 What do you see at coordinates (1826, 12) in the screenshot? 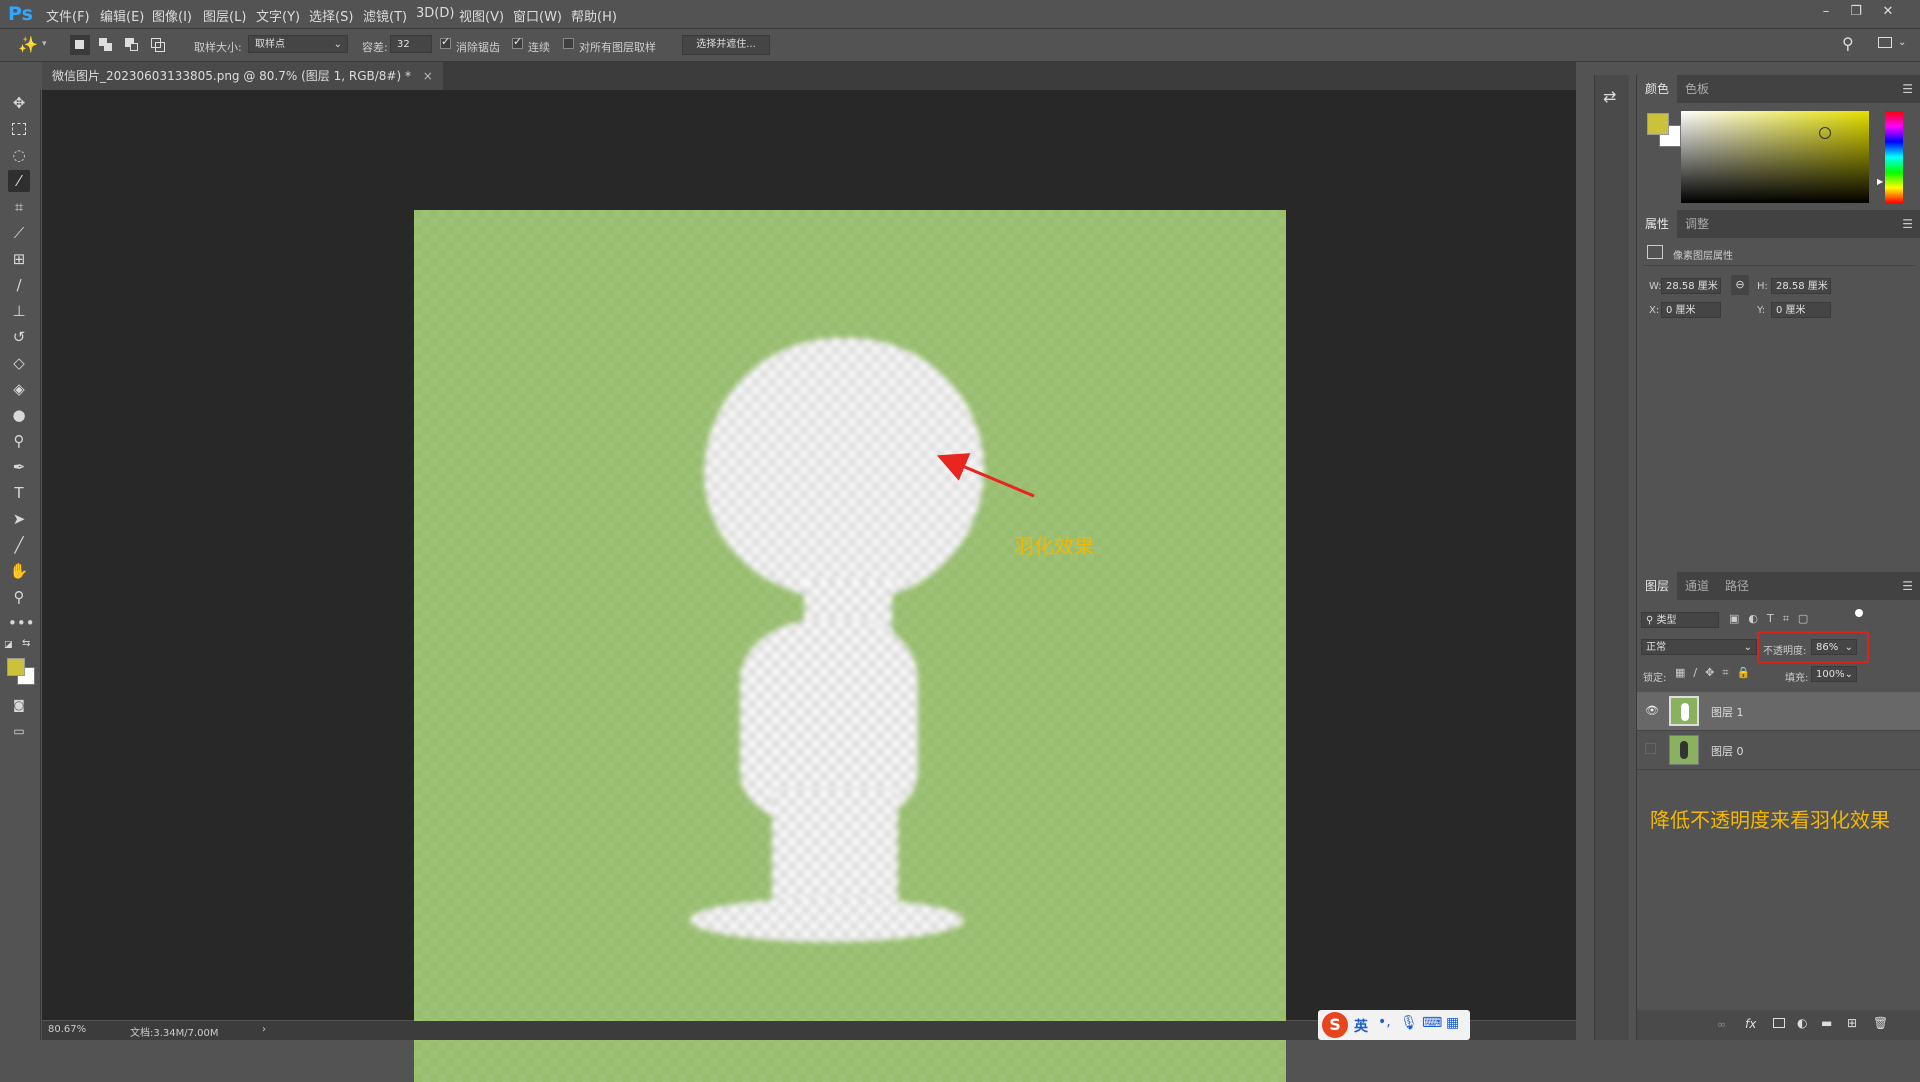
I see `minimize-icon: –` at bounding box center [1826, 12].